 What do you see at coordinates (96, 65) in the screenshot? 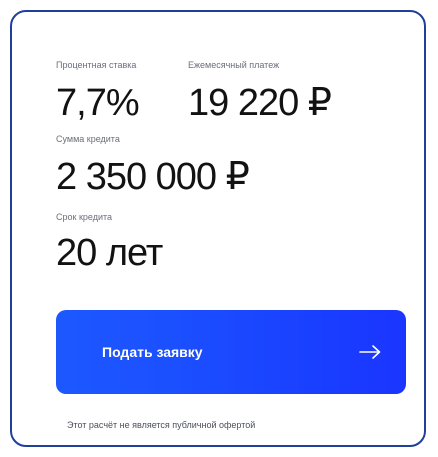
I see `interest-rate-label: Процентная ставка` at bounding box center [96, 65].